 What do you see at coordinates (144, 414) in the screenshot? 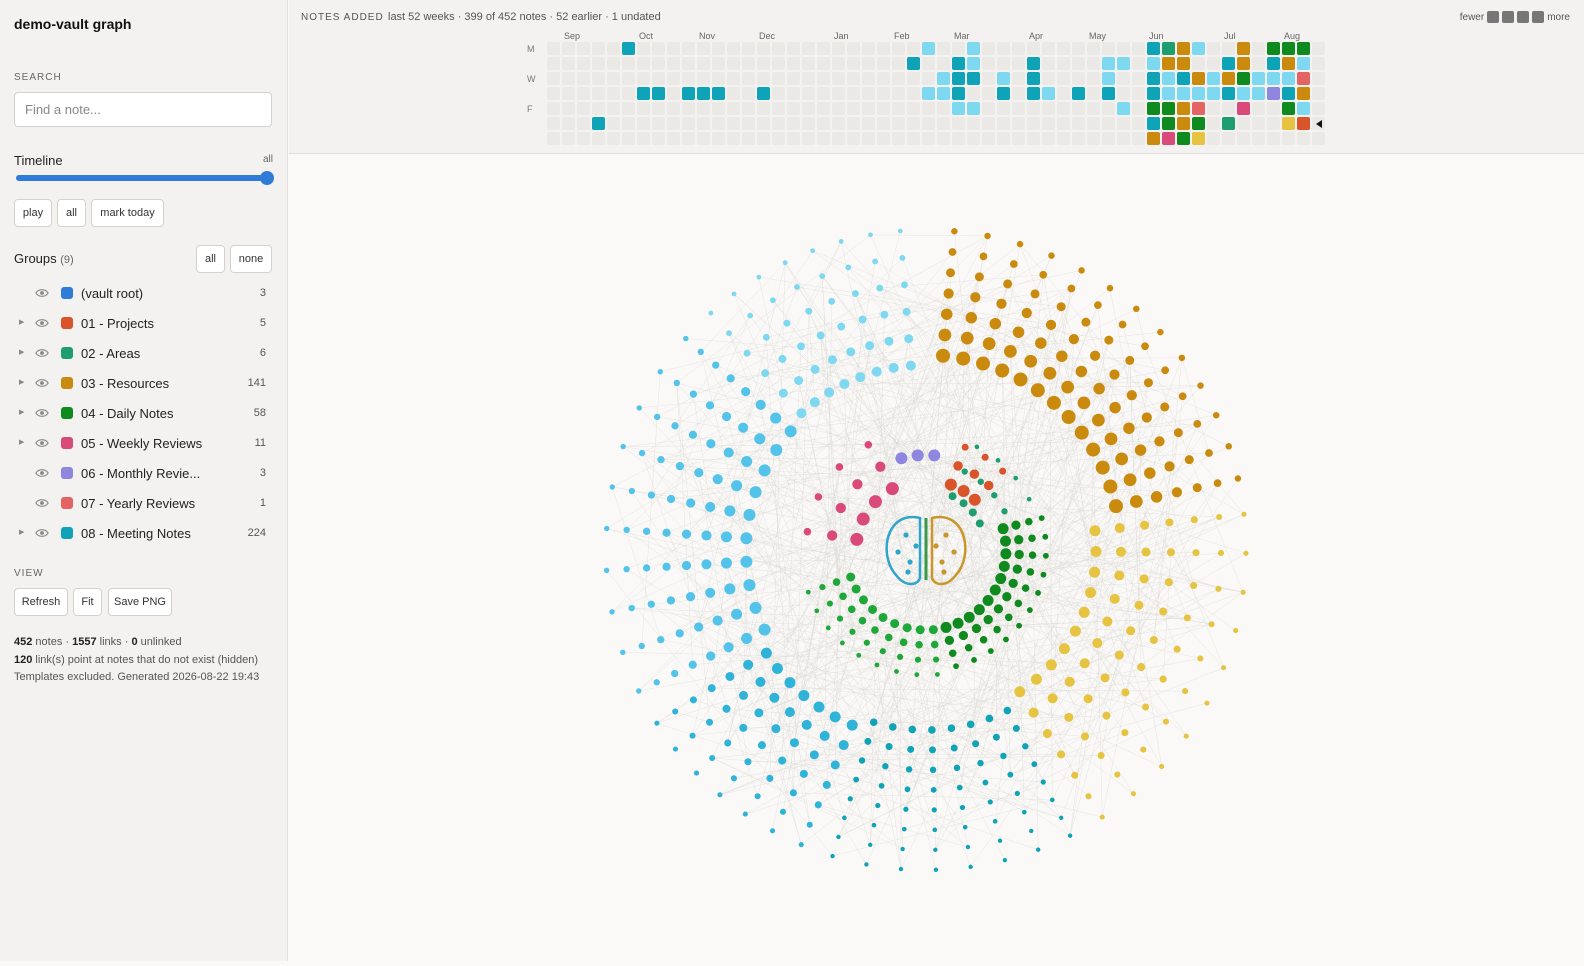
I see `group-row: ▶04 - Daily Notes58` at bounding box center [144, 414].